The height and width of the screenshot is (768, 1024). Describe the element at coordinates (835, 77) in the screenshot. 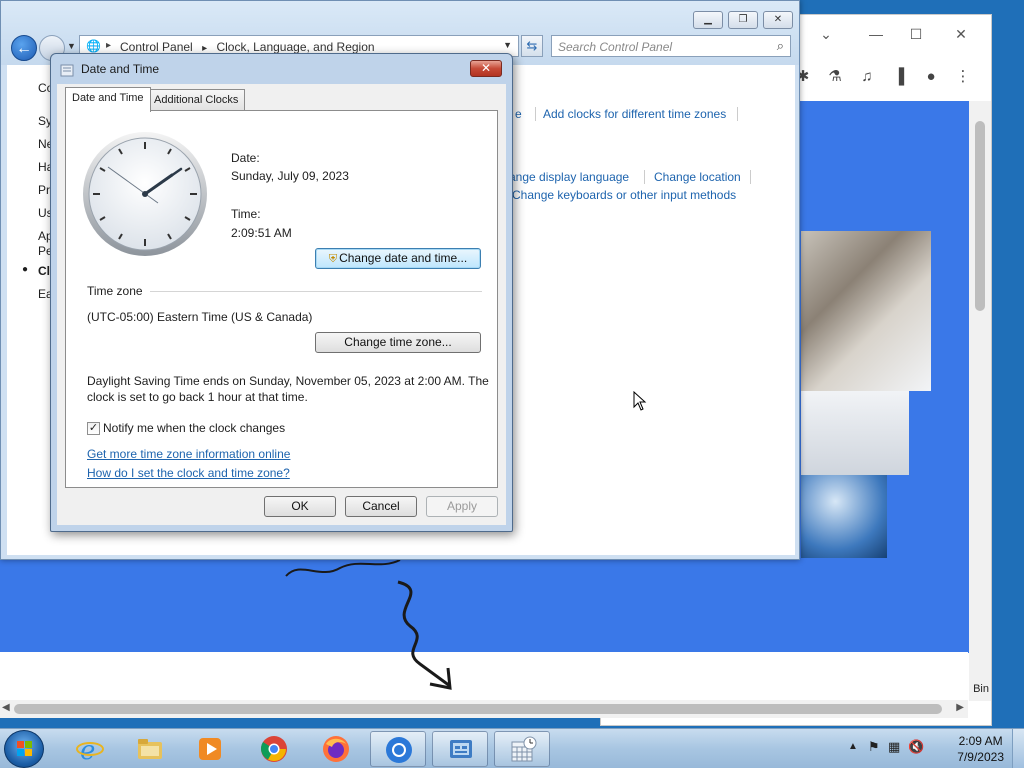

I see `flask-icon: ⚗` at that location.